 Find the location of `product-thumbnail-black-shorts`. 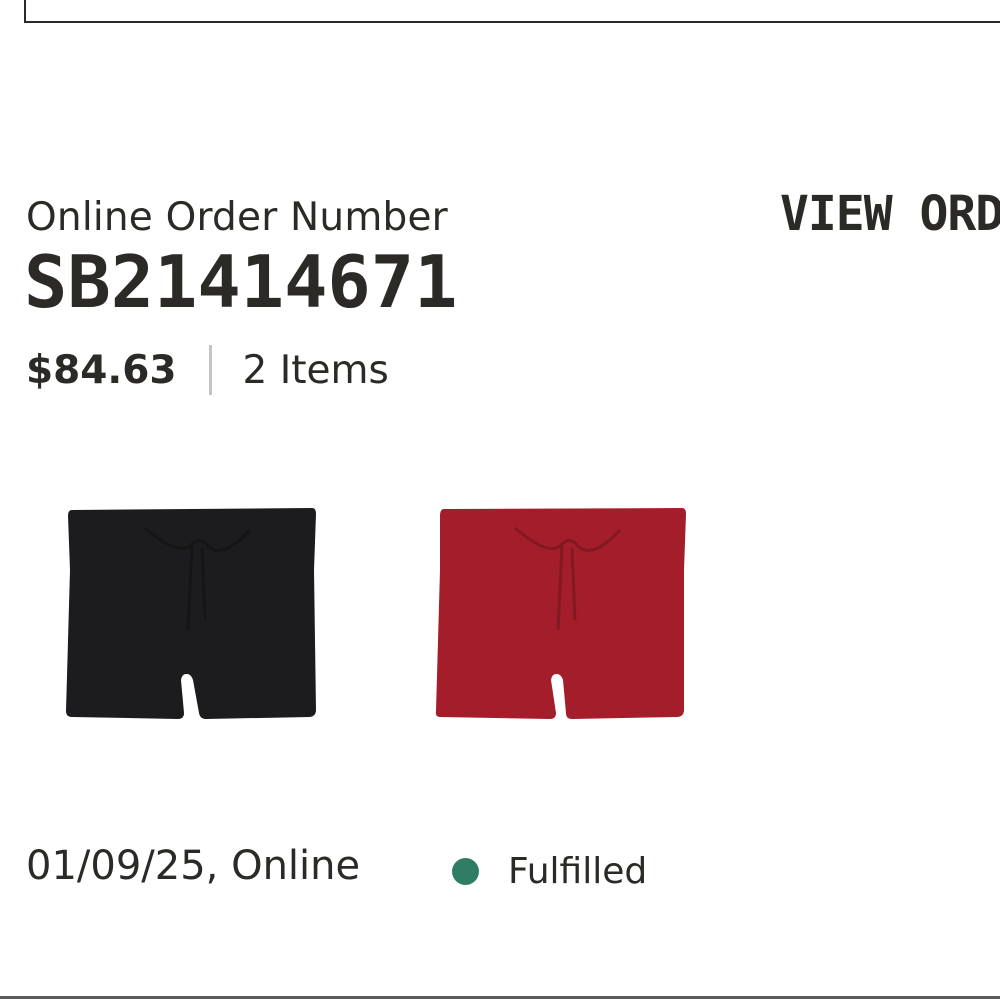

product-thumbnail-black-shorts is located at coordinates (200, 630).